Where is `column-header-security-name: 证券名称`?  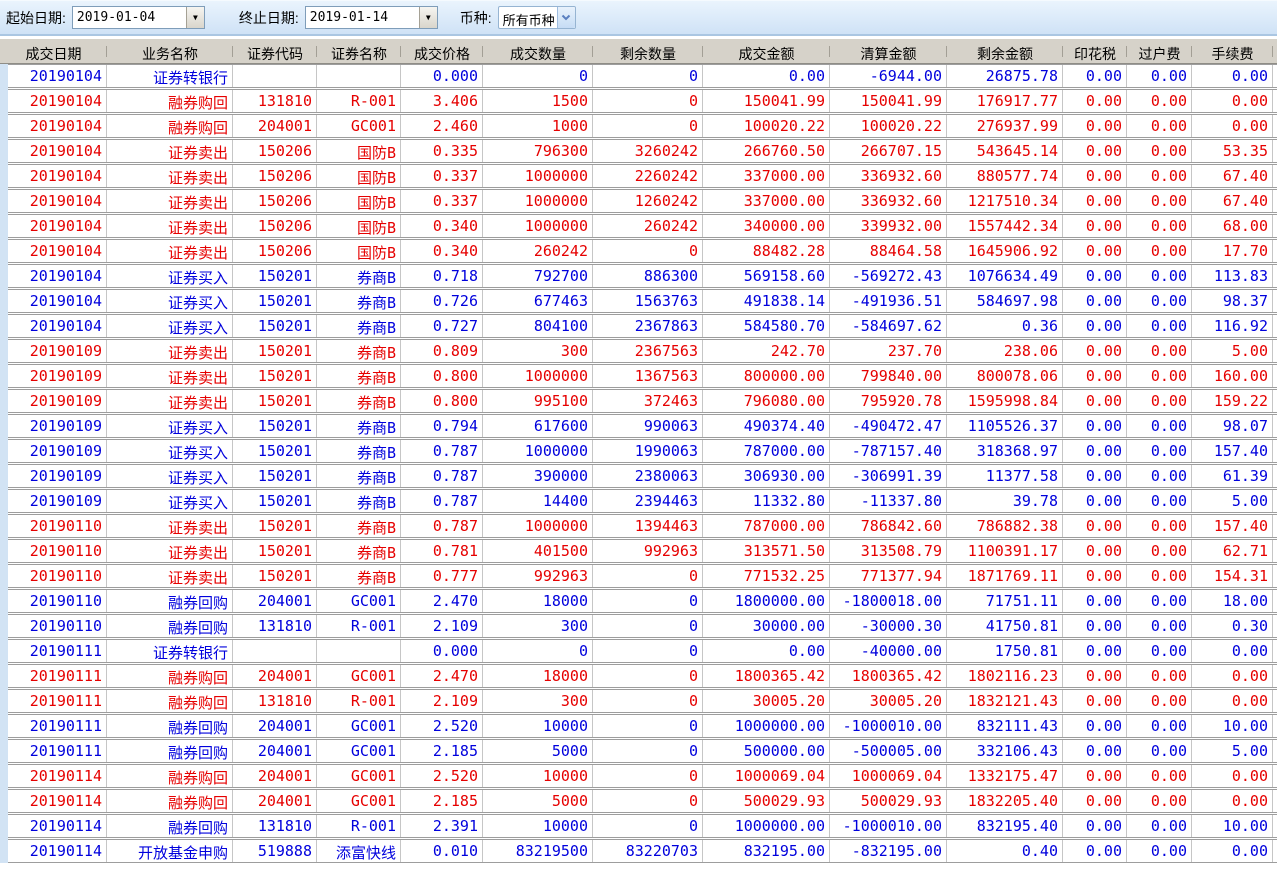
column-header-security-name: 证券名称 is located at coordinates (359, 51).